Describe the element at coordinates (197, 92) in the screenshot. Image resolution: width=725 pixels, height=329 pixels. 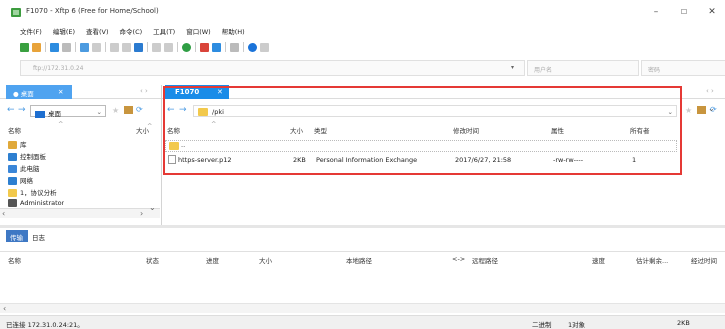
I see `tab-remote-f1070: F1070 ✕` at that location.